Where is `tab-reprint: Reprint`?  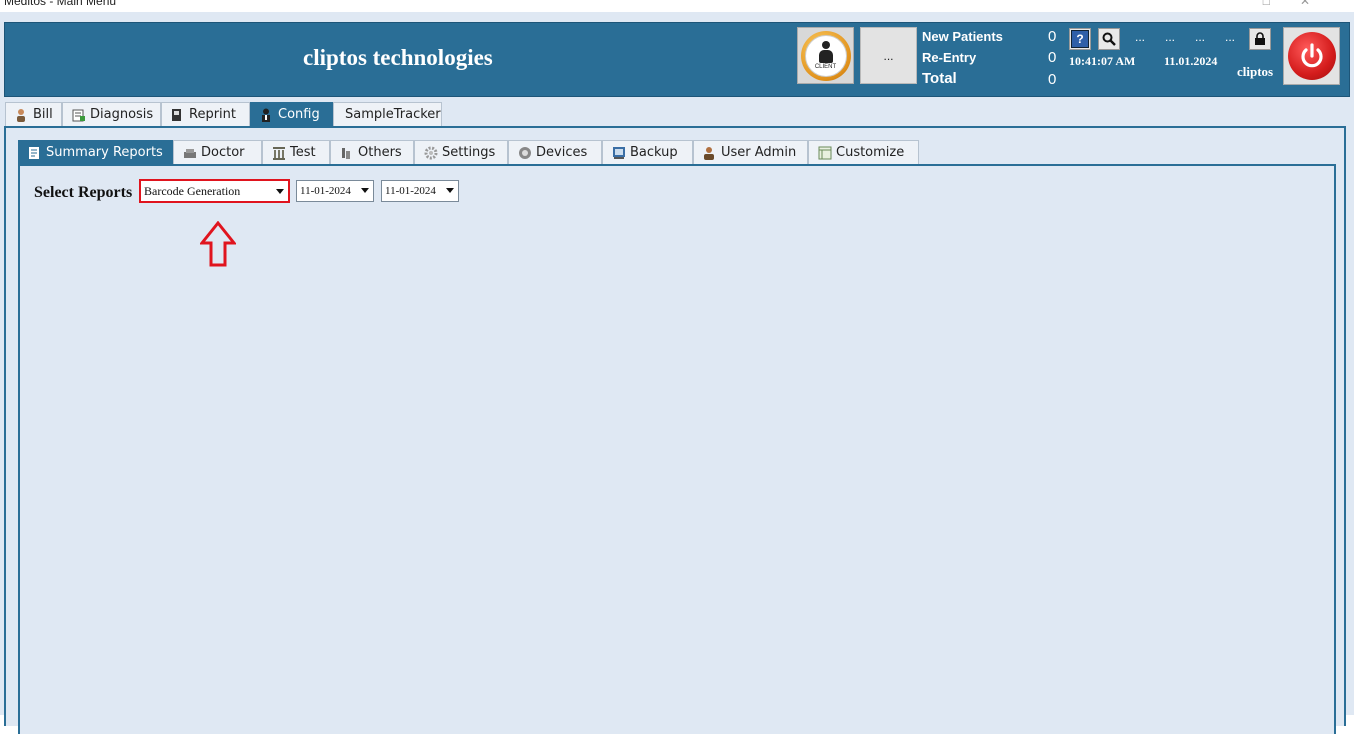 tab-reprint: Reprint is located at coordinates (205, 114).